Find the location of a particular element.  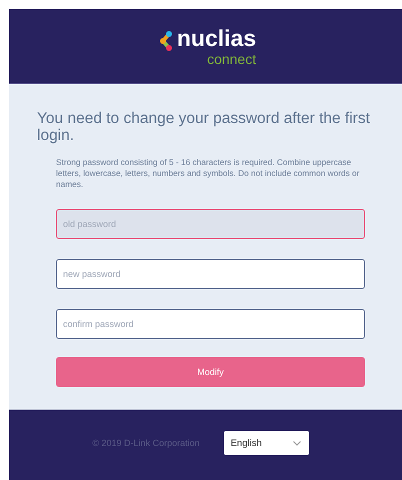

password-hint: Strong password consisting of 5 - 16 characters is required. Combine uppercase letters, lowercase, letters, numbers and symbols. Do not include common words or names. is located at coordinates (208, 173).